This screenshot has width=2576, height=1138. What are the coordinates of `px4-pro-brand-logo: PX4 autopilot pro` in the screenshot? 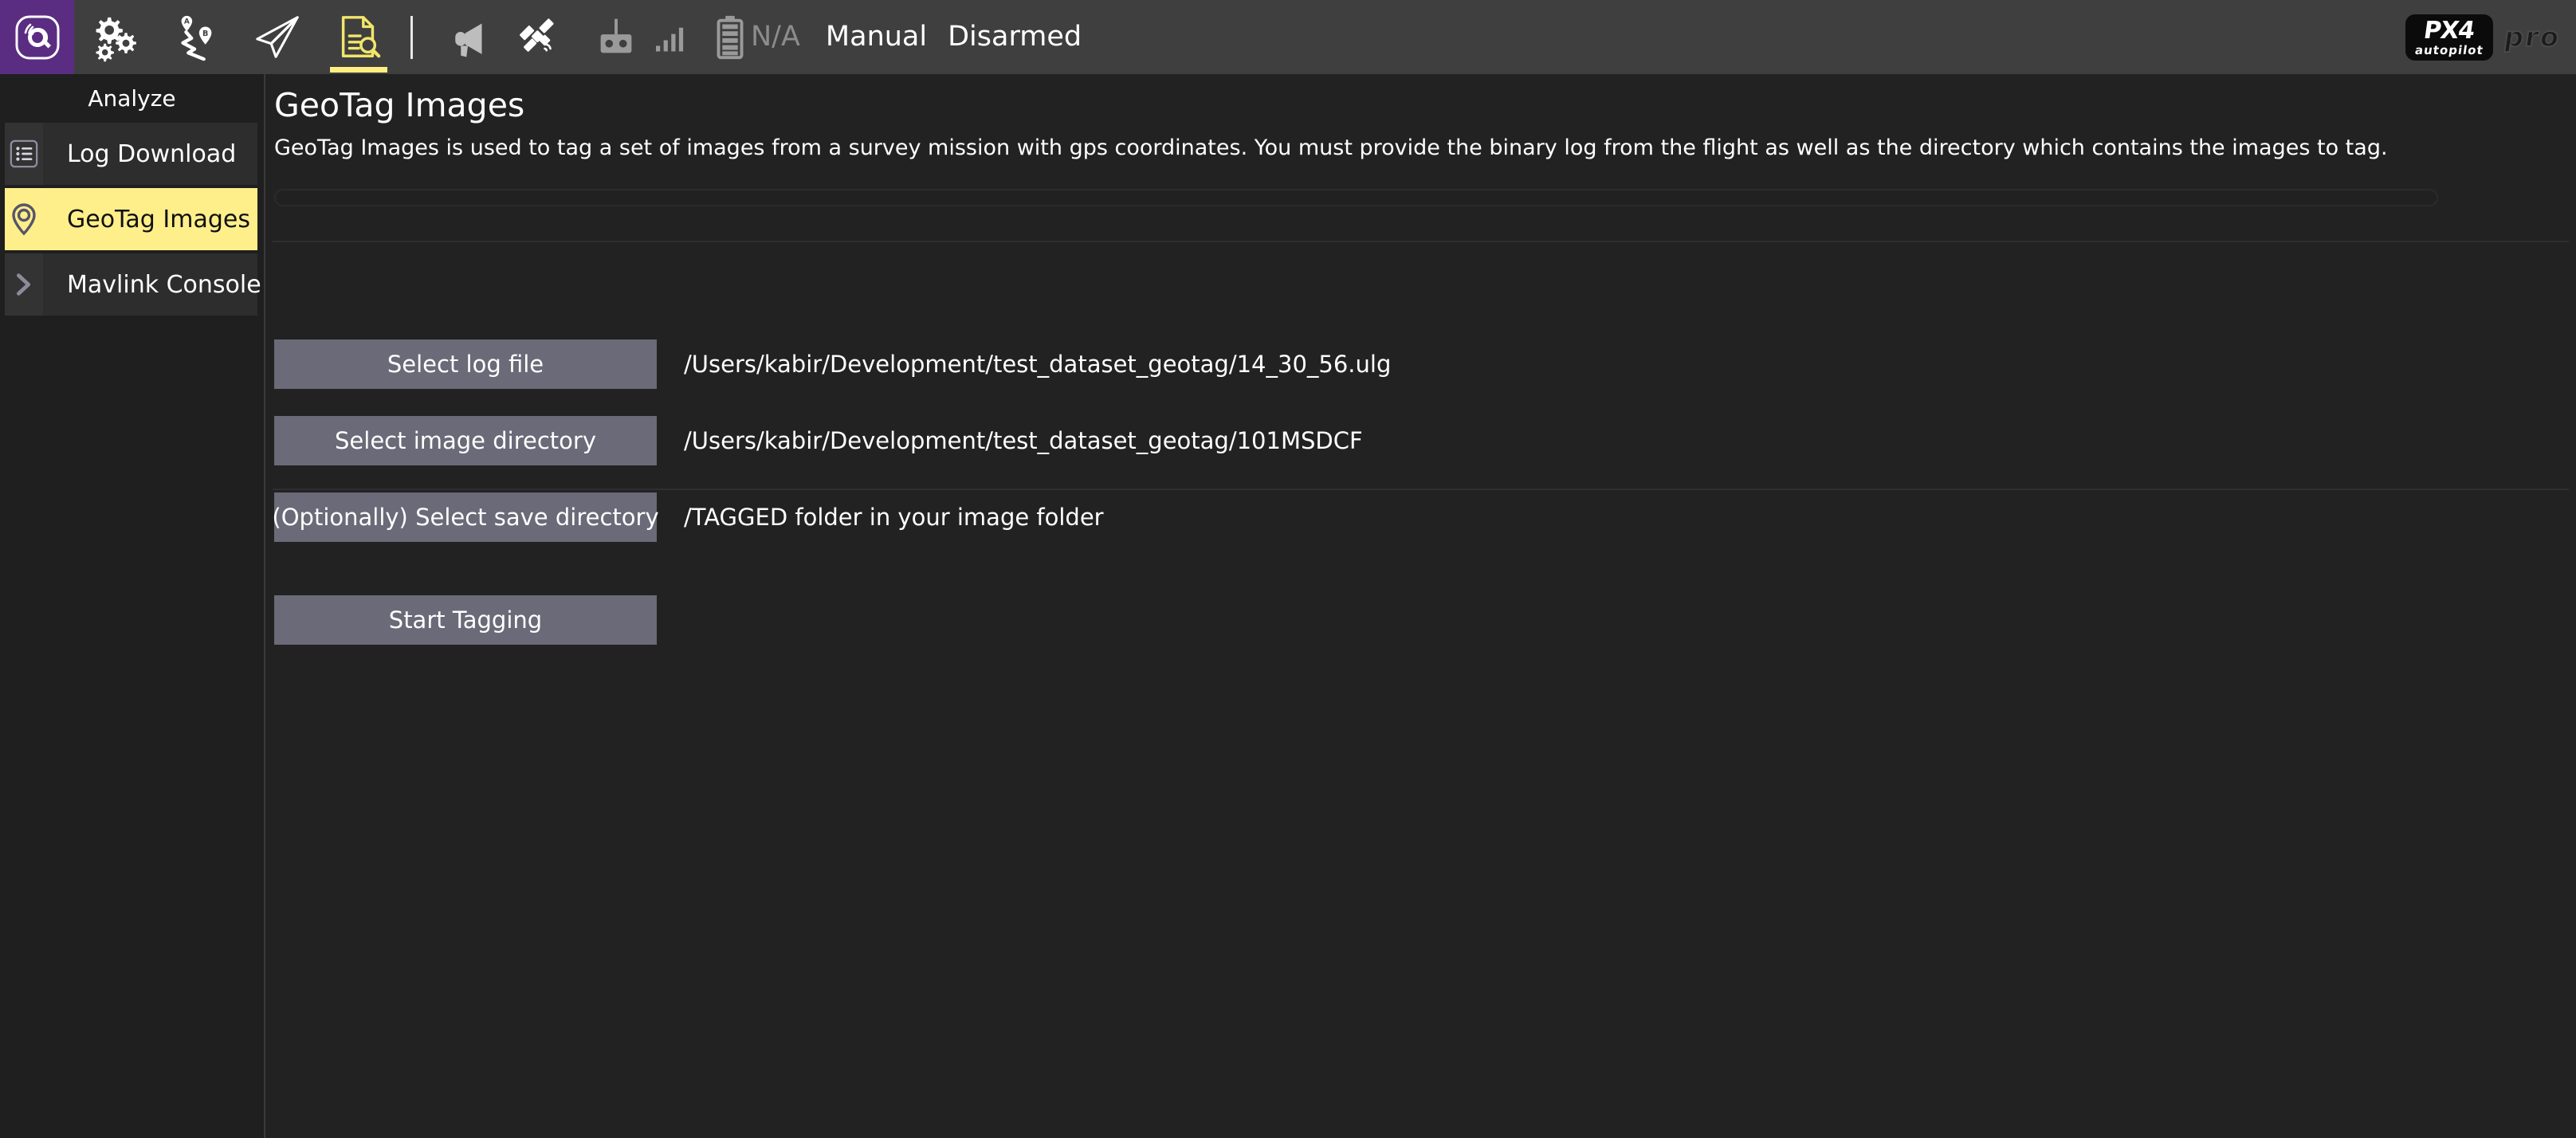 It's located at (2484, 38).